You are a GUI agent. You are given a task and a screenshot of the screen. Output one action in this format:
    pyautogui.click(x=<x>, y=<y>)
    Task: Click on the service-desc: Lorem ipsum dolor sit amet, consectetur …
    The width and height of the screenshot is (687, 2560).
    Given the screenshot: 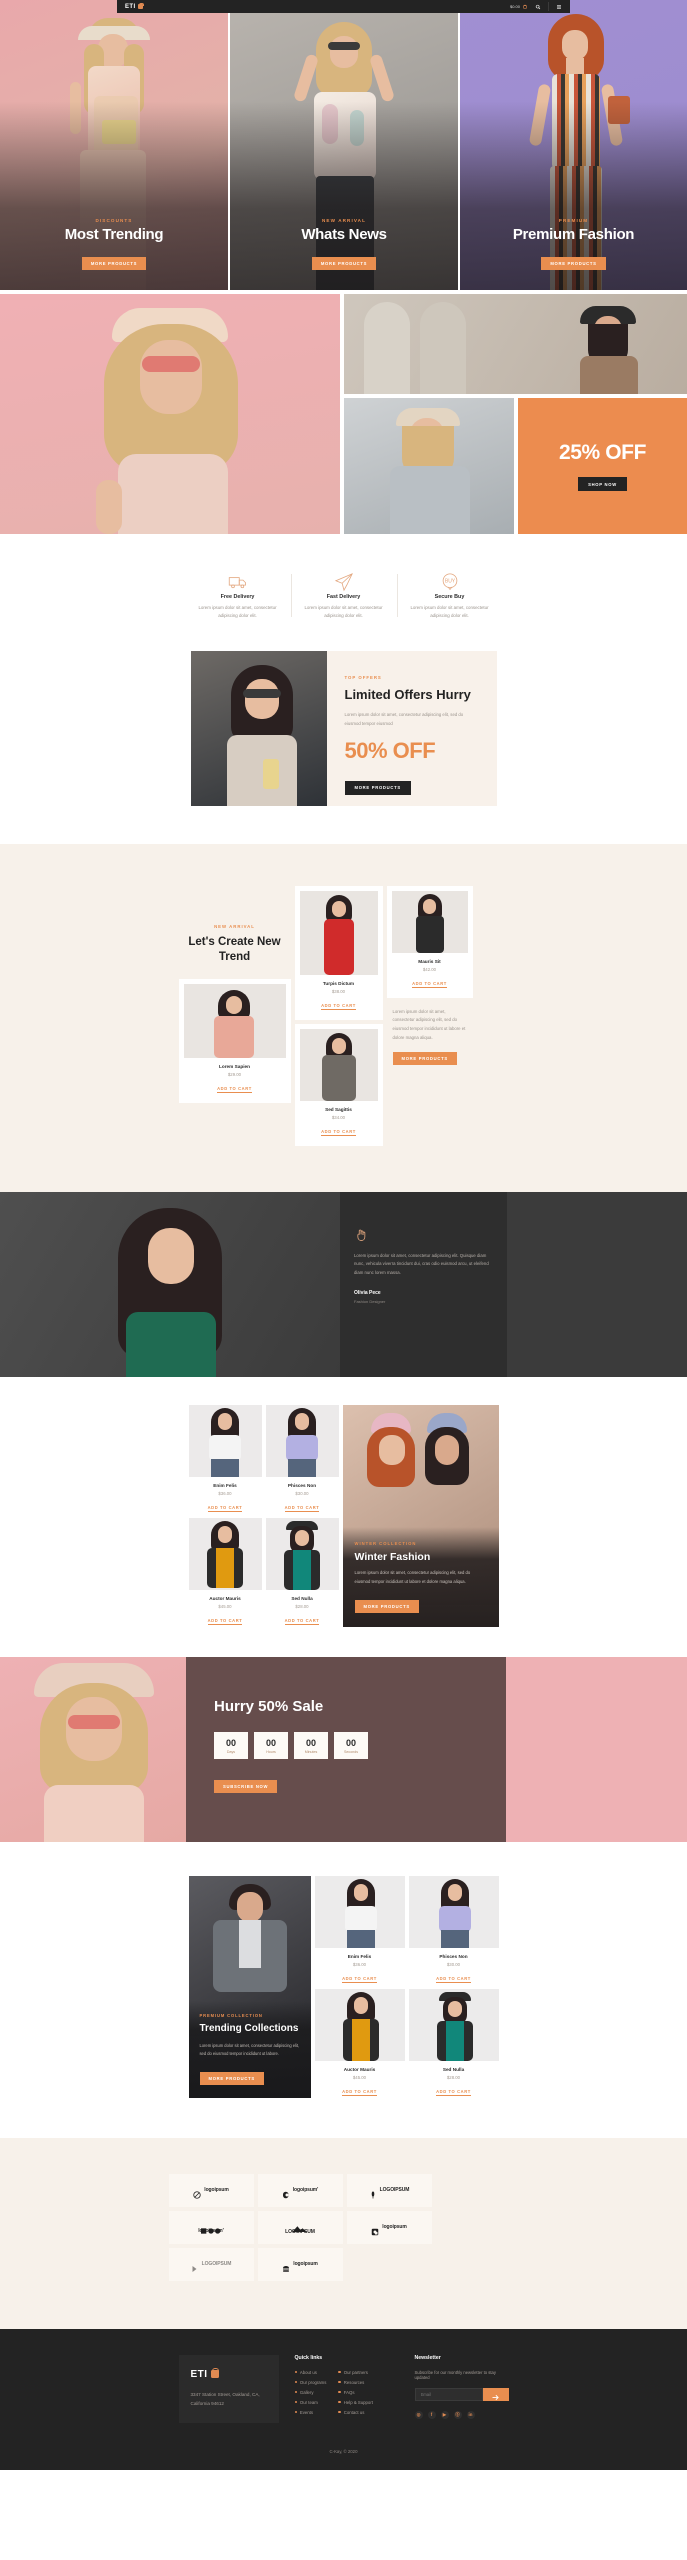 What is the action you would take?
    pyautogui.click(x=343, y=612)
    